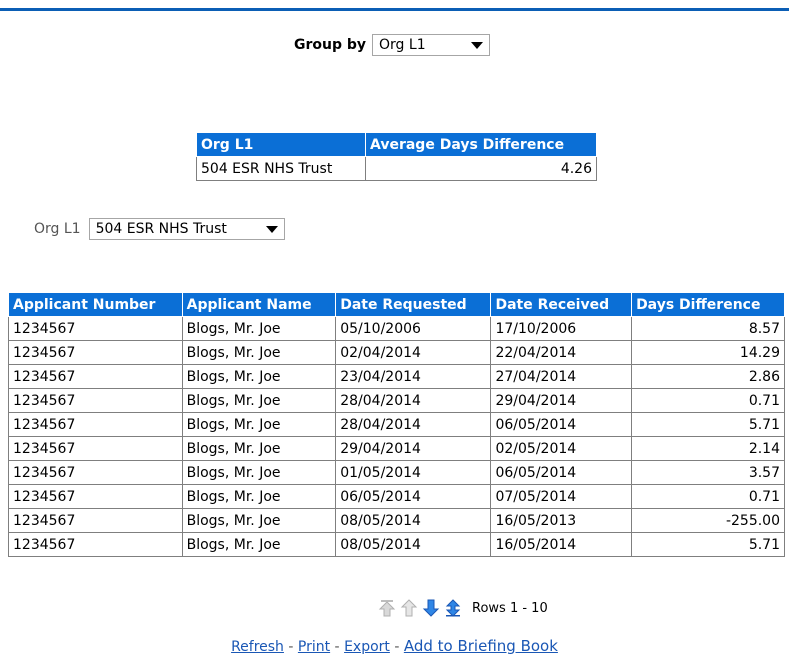  I want to click on cell-days-difference: 2.14, so click(708, 448).